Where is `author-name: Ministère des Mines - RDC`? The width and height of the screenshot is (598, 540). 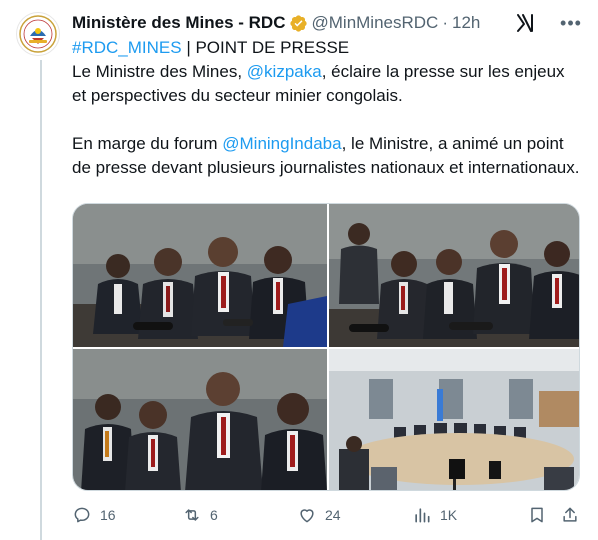 author-name: Ministère des Mines - RDC is located at coordinates (179, 23).